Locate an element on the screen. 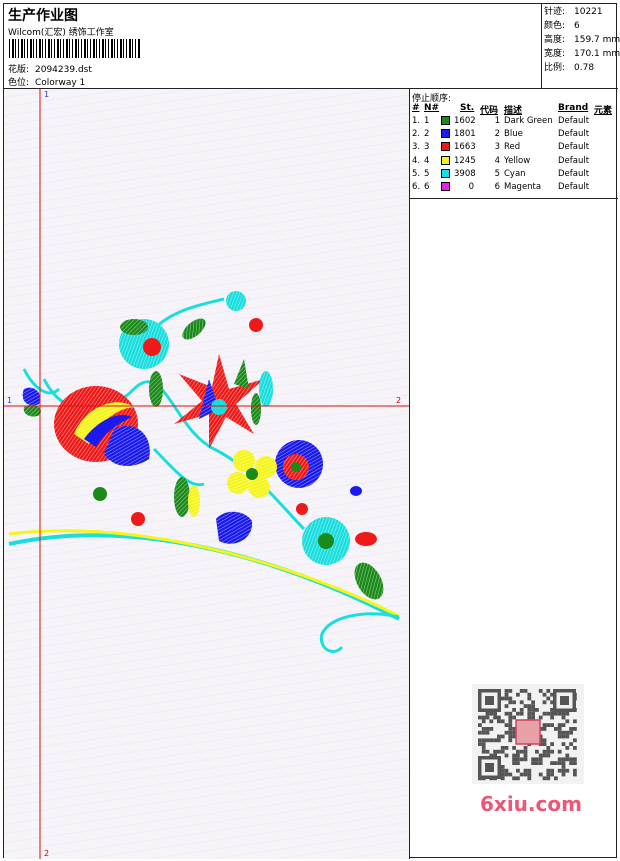  col-element: 元素 is located at coordinates (603, 111).